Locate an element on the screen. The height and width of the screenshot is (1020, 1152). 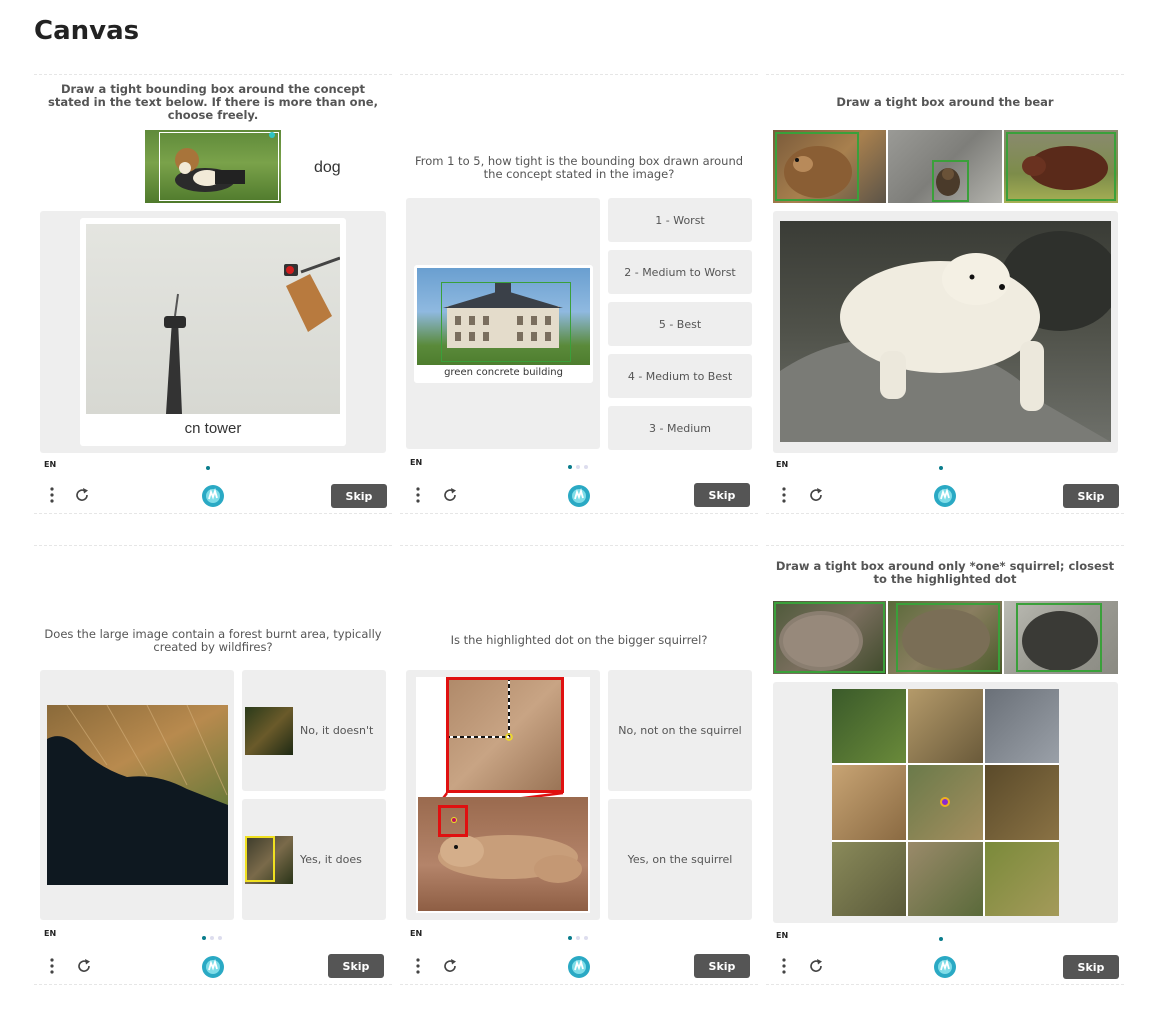
rating-option-1: 1 - Worst is located at coordinates (680, 220).